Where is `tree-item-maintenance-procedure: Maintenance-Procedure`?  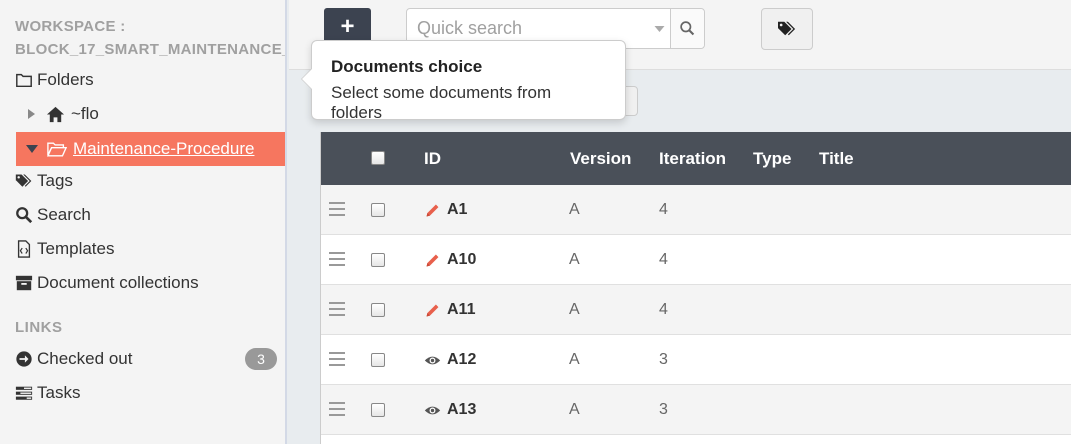 tree-item-maintenance-procedure: Maintenance-Procedure is located at coordinates (150, 149).